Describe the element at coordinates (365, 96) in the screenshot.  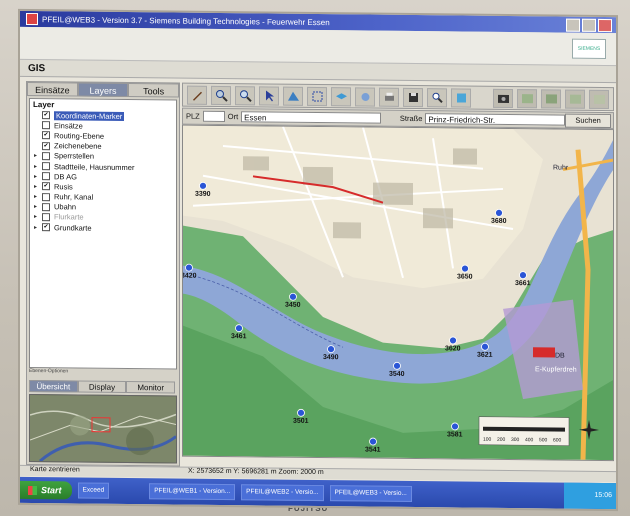
I see `route-icon` at that location.